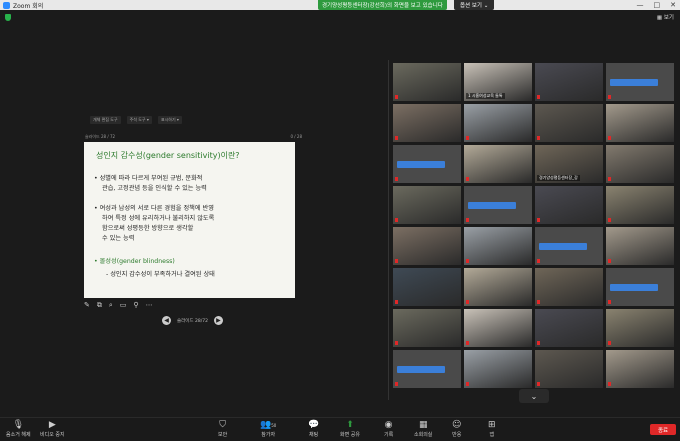  I want to click on apps-icon: ⊞, so click(492, 425).